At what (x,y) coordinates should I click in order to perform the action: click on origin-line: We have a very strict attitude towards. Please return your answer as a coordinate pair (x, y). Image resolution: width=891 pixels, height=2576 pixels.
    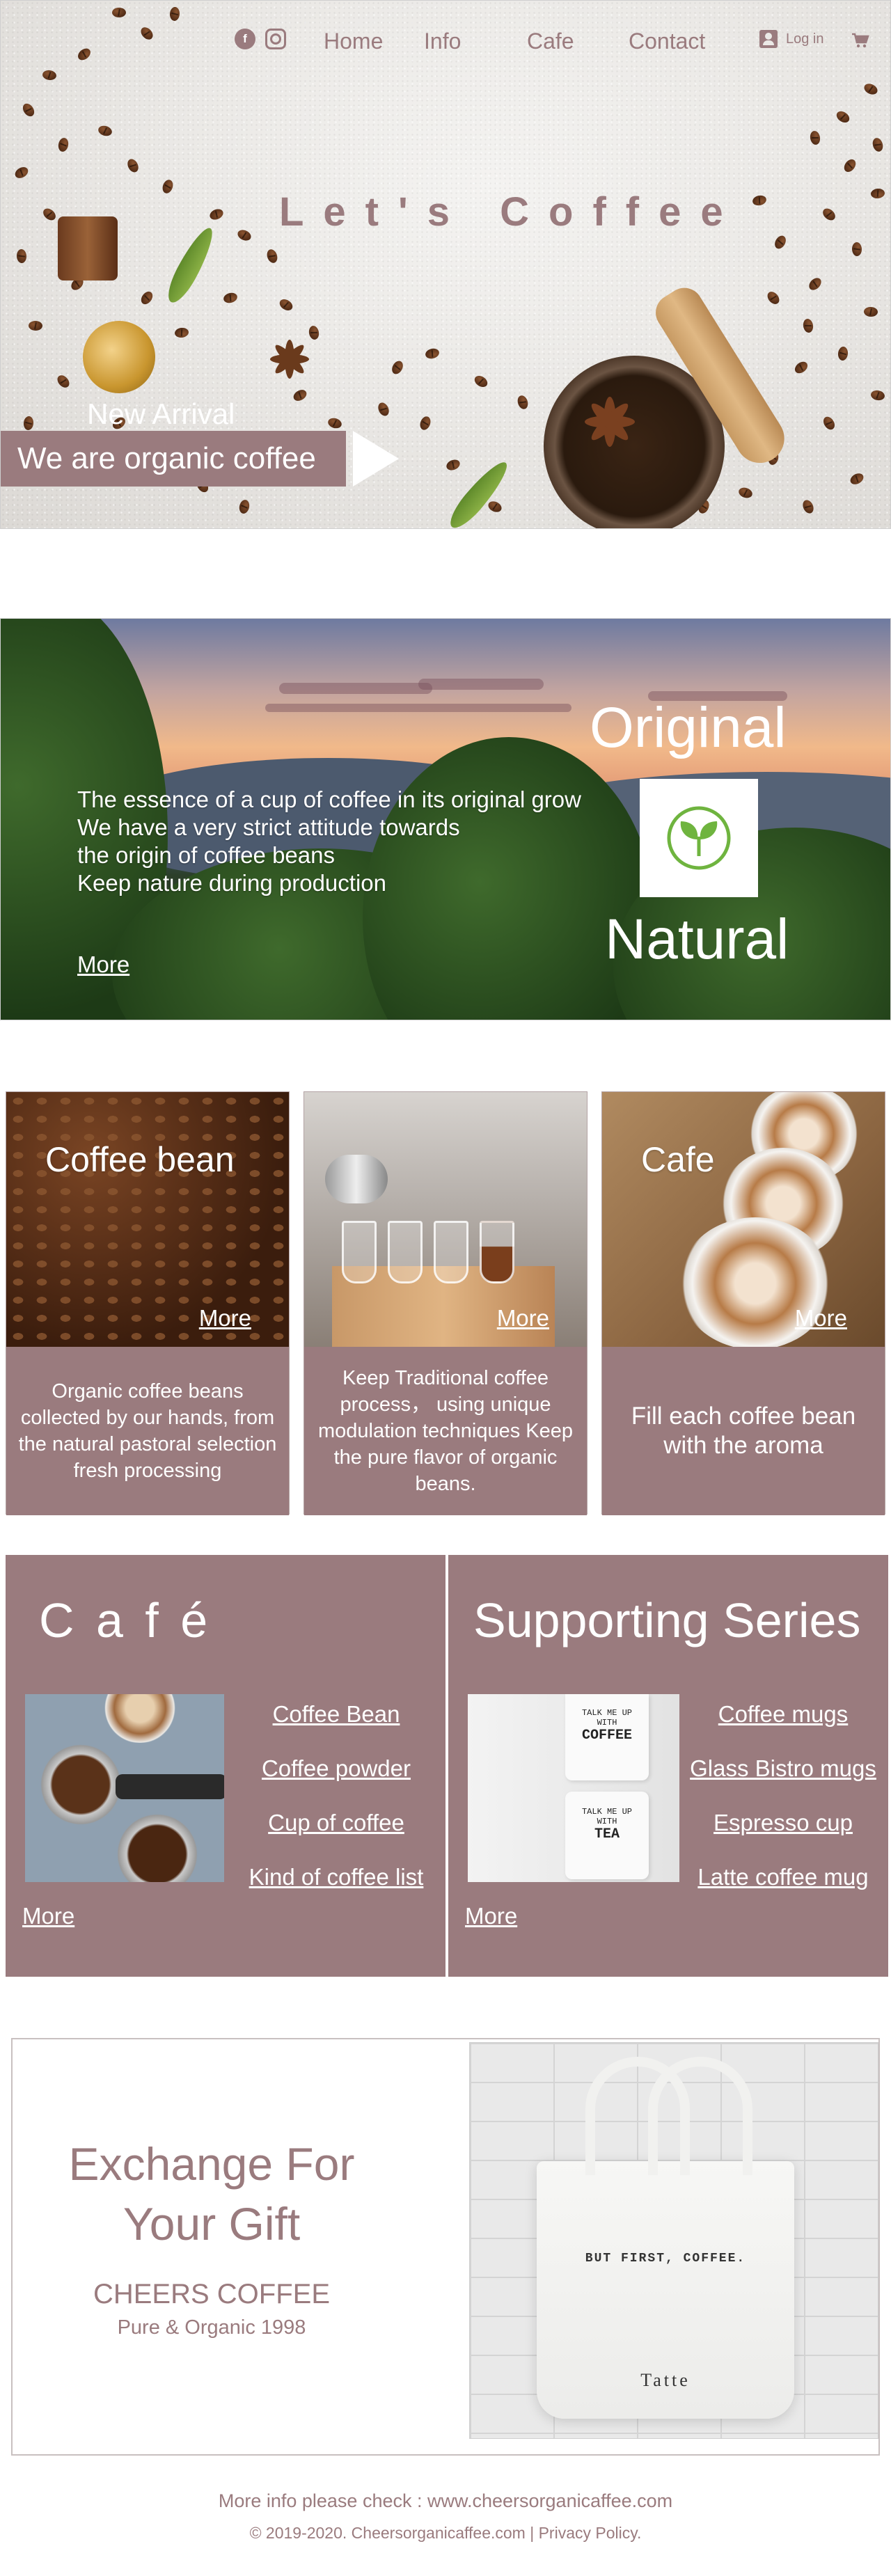
    Looking at the image, I should click on (268, 827).